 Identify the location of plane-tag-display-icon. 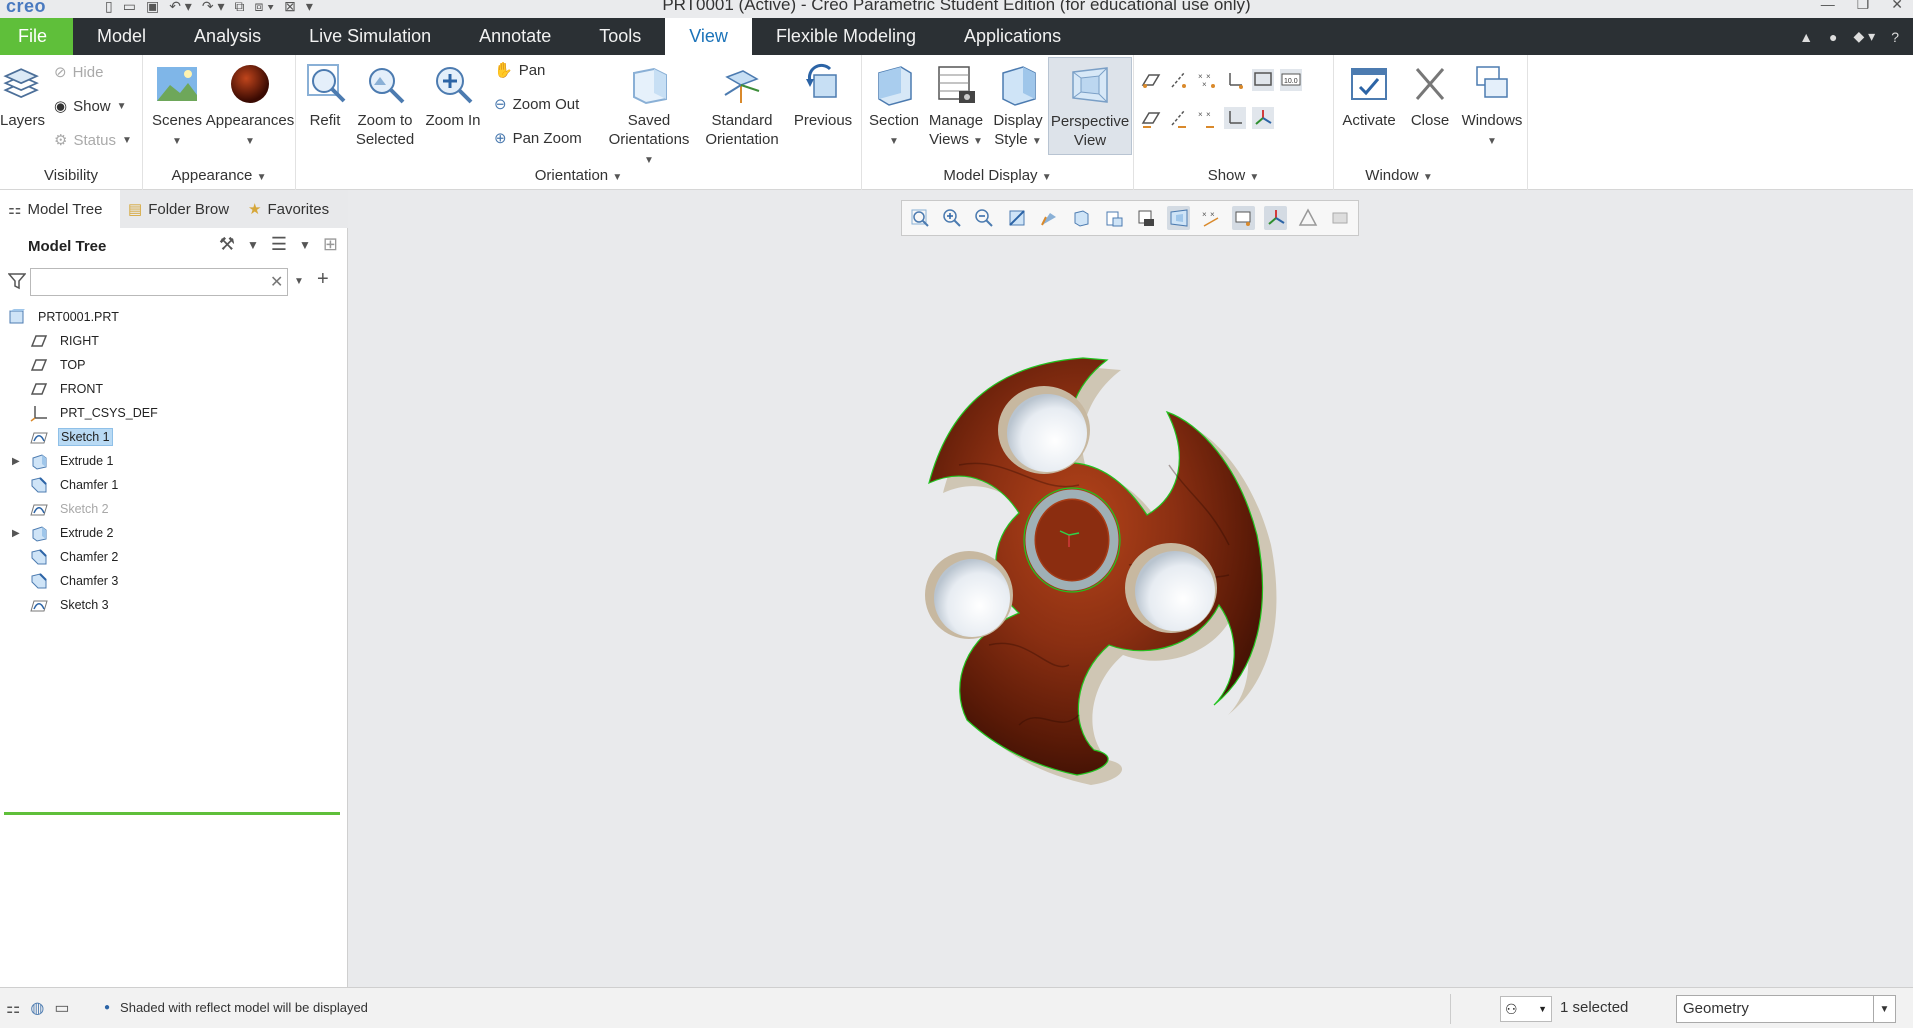
(1151, 118).